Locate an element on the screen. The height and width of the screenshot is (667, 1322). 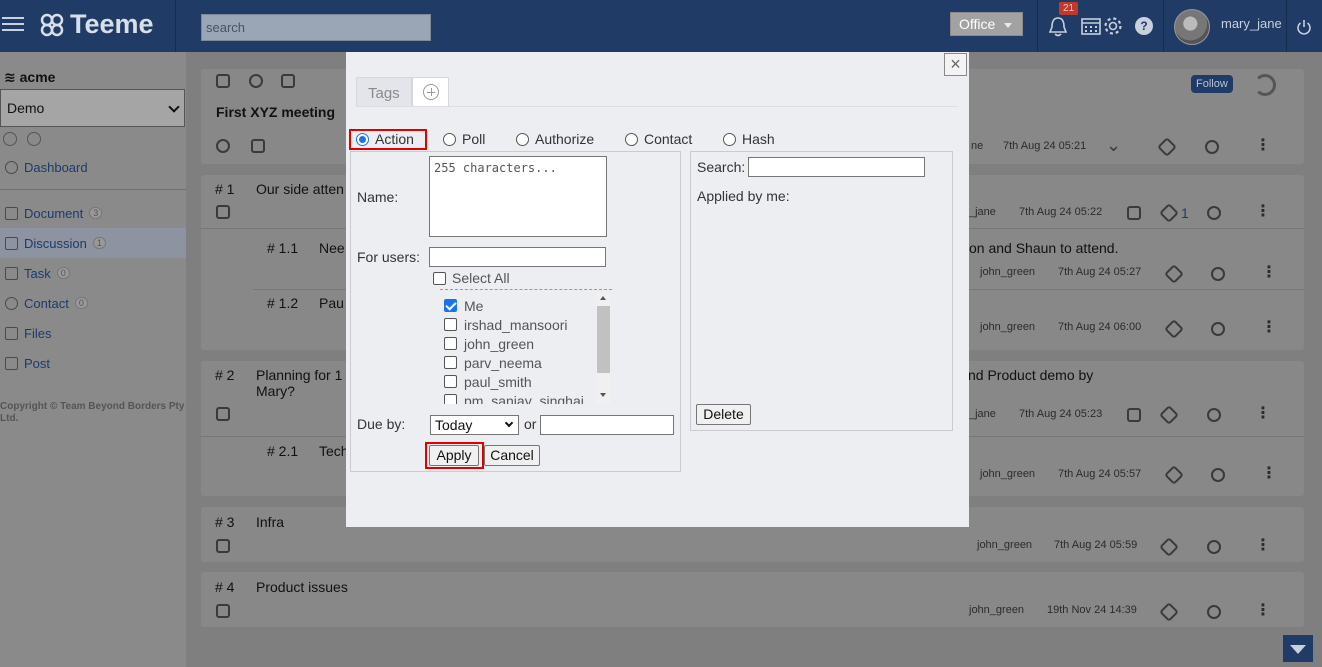
count-badge: 0 is located at coordinates (63, 273).